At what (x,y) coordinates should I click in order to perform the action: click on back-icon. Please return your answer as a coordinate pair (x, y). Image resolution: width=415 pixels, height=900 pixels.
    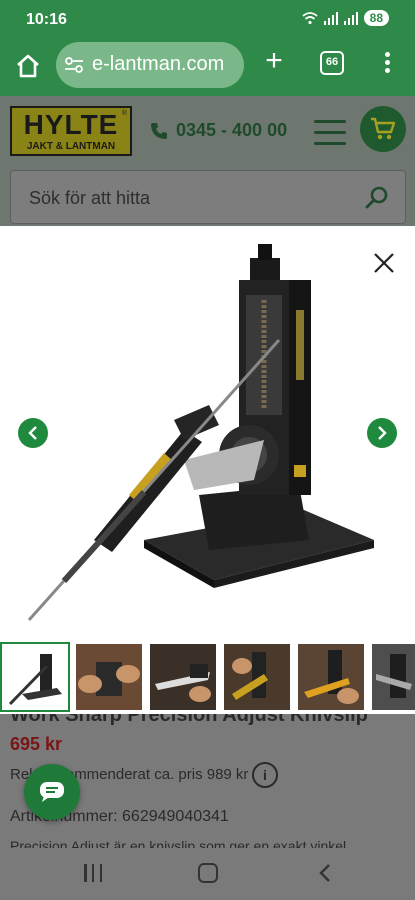
    Looking at the image, I should click on (325, 873).